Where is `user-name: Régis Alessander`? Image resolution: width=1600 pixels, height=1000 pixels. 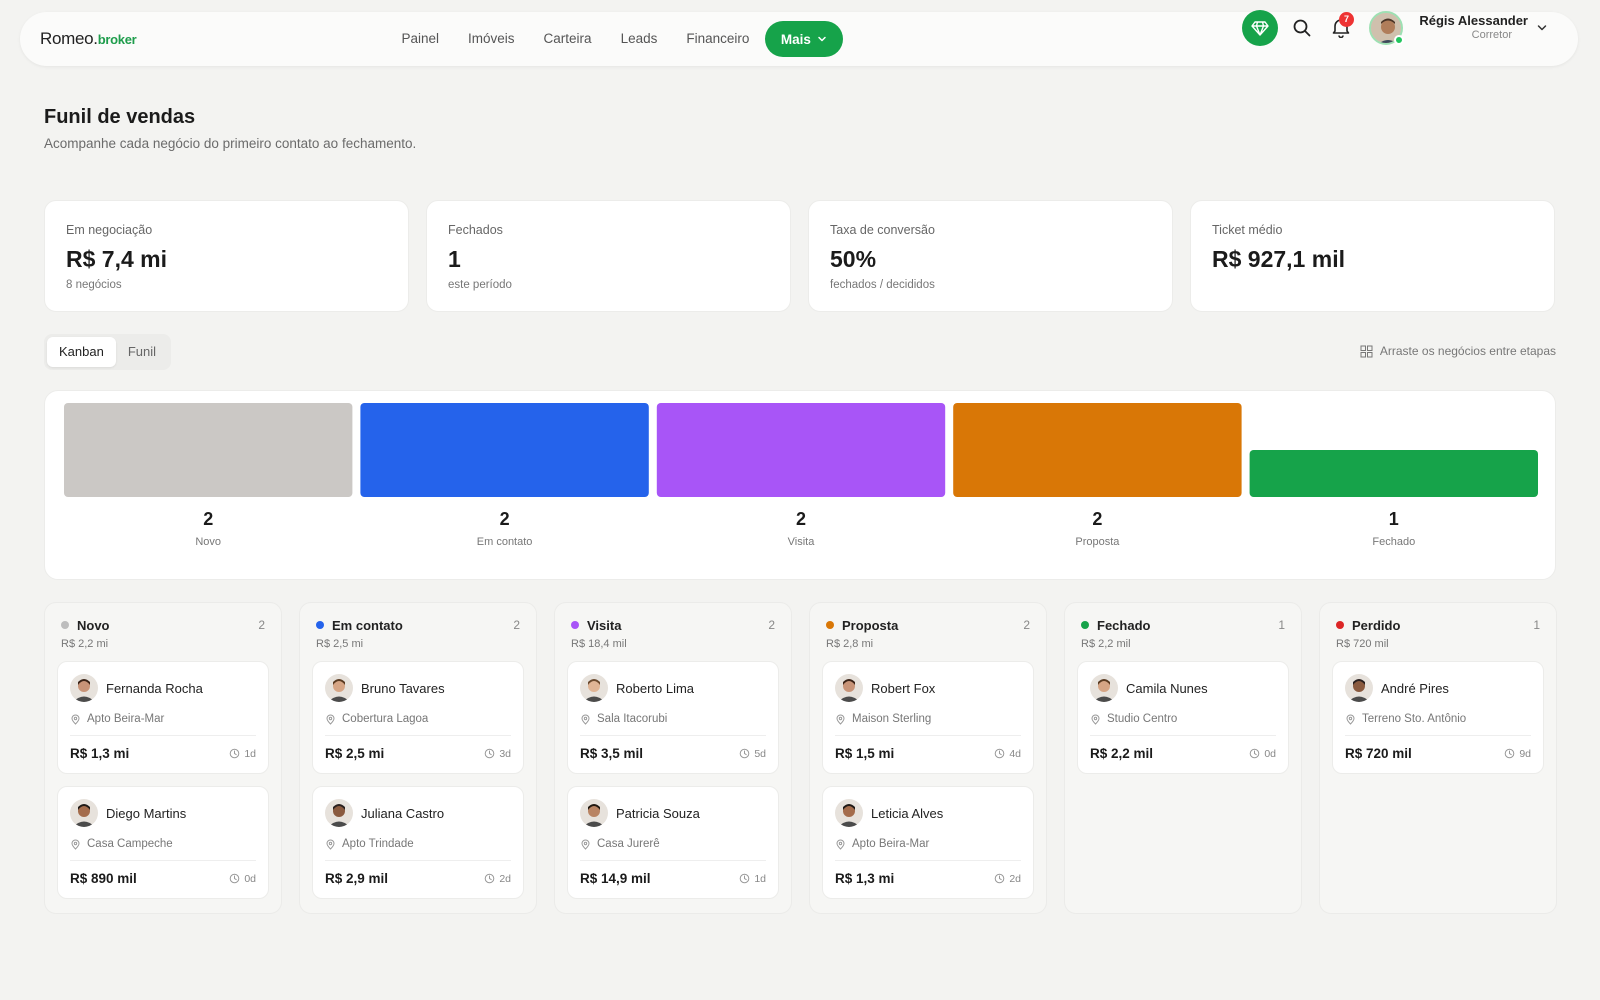 user-name: Régis Alessander is located at coordinates (1468, 20).